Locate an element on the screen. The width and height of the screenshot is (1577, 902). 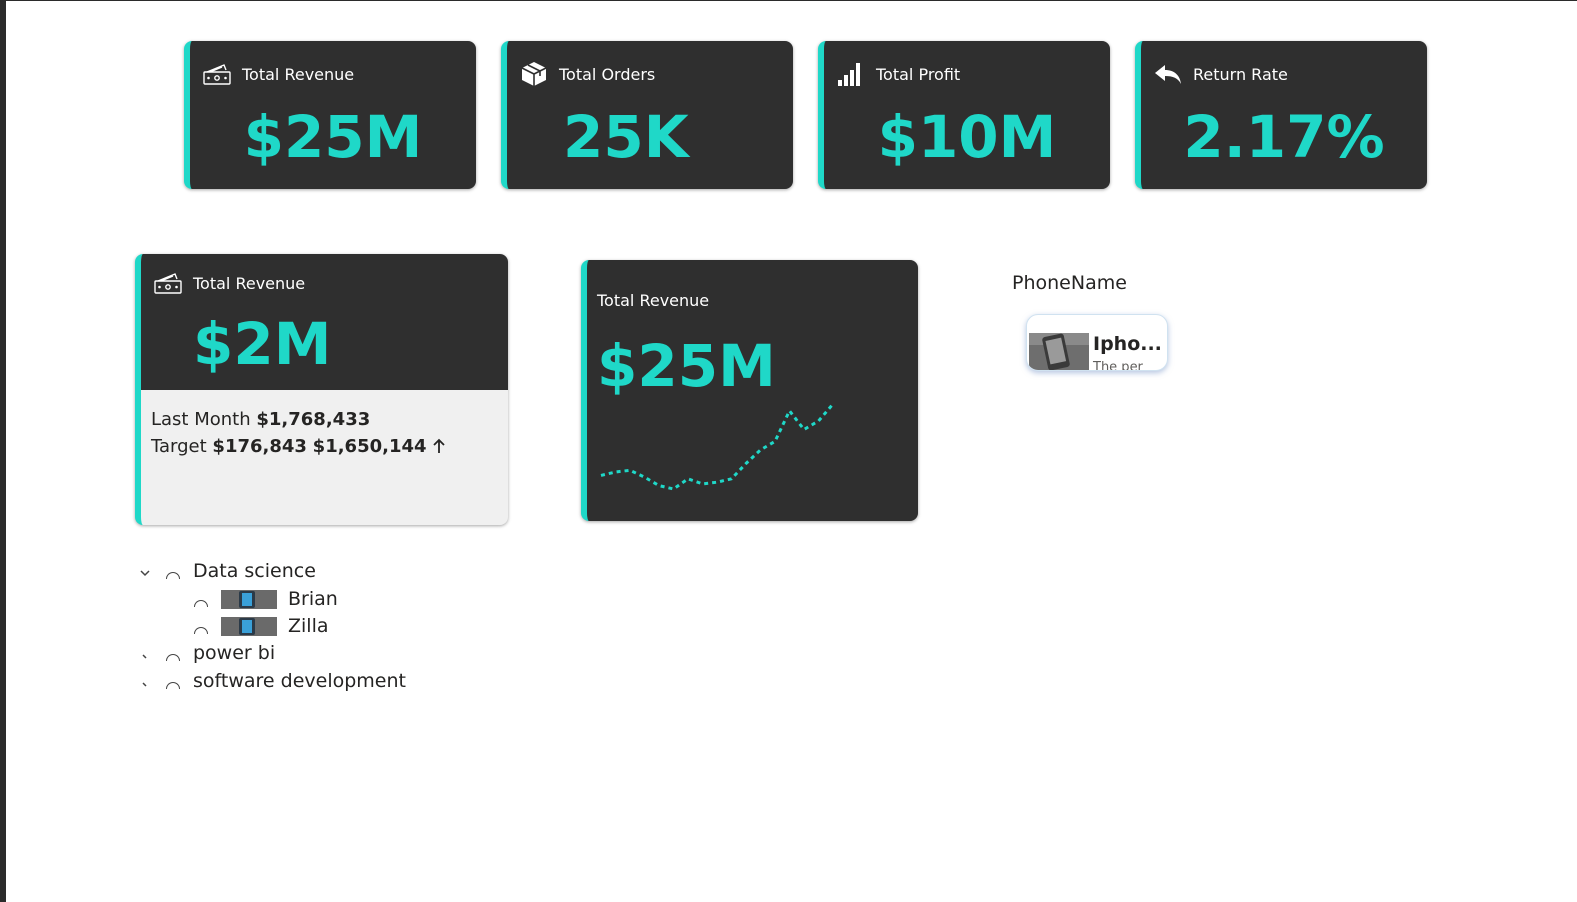
last-month-value: $1,768,433 is located at coordinates (313, 419).